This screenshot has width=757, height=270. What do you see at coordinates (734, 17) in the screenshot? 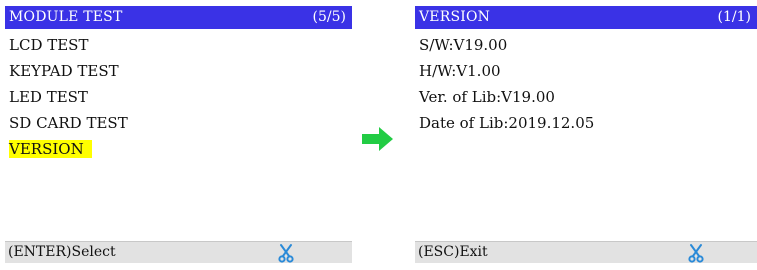
I see `page-indicator: (1/1)` at bounding box center [734, 17].